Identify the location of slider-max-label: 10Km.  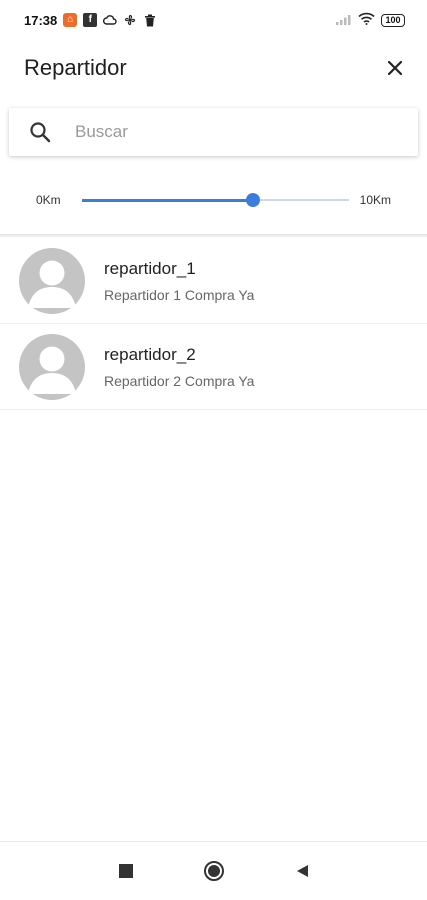
(375, 200).